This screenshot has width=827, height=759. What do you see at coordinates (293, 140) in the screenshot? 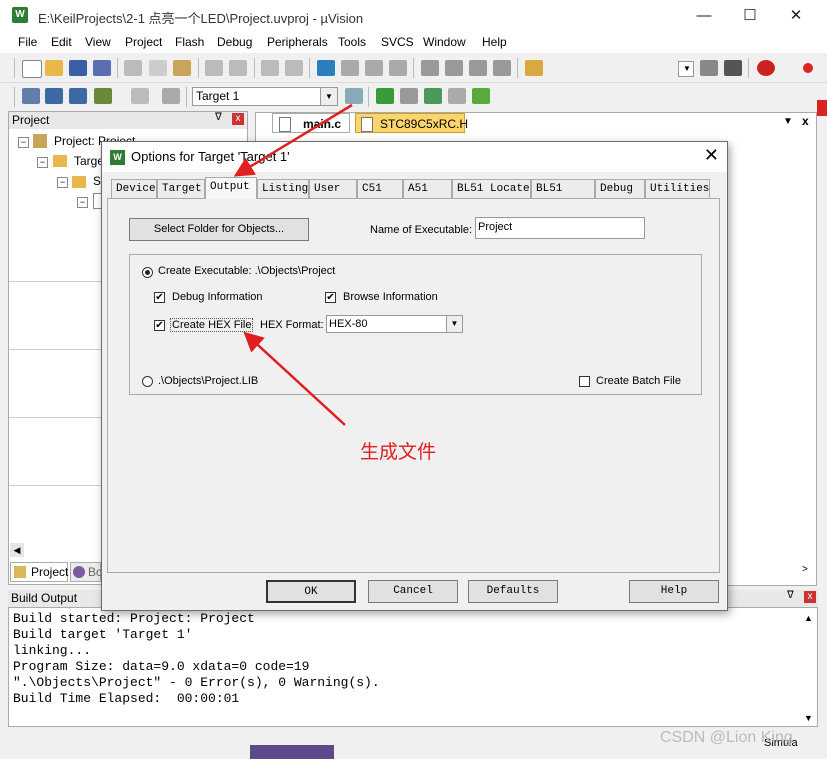
I see `arrow-to-output-tab` at bounding box center [293, 140].